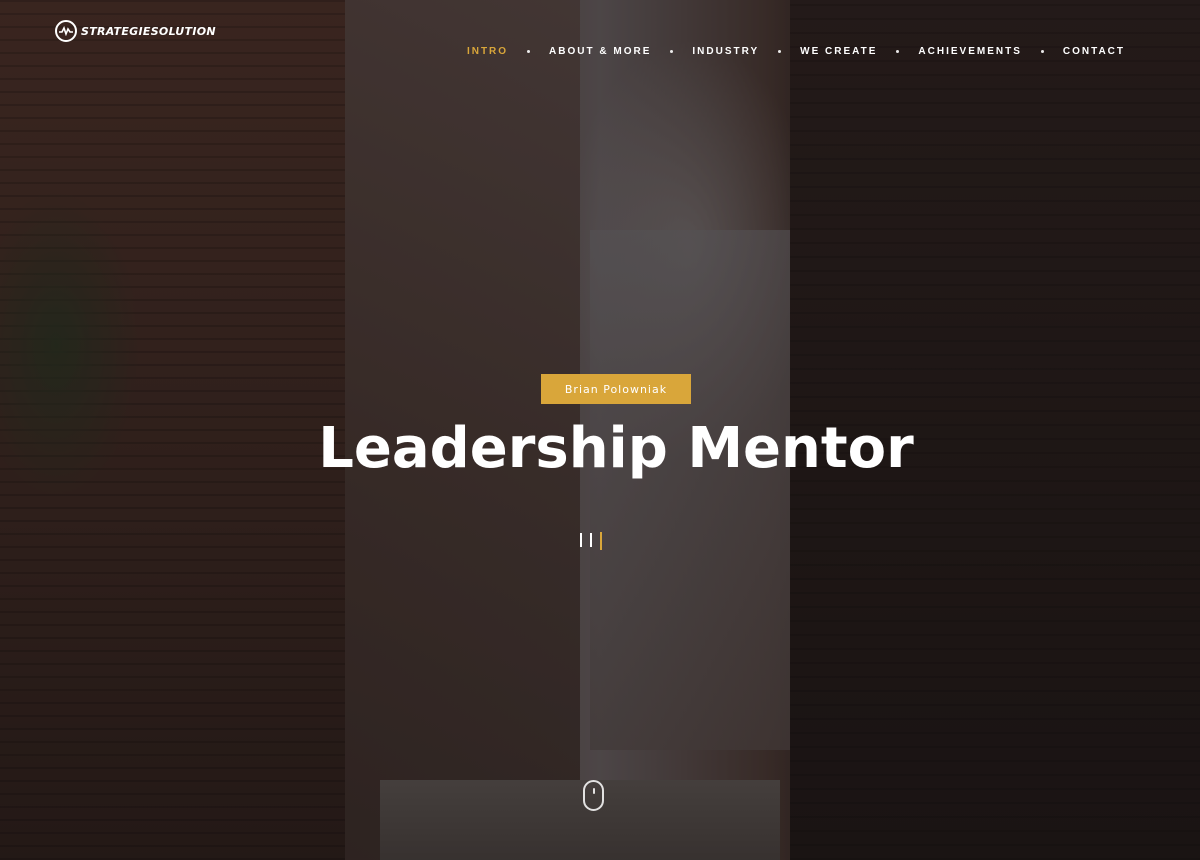 The height and width of the screenshot is (860, 1200). Describe the element at coordinates (838, 51) in the screenshot. I see `nav-item-we-create: WE CREATE` at that location.